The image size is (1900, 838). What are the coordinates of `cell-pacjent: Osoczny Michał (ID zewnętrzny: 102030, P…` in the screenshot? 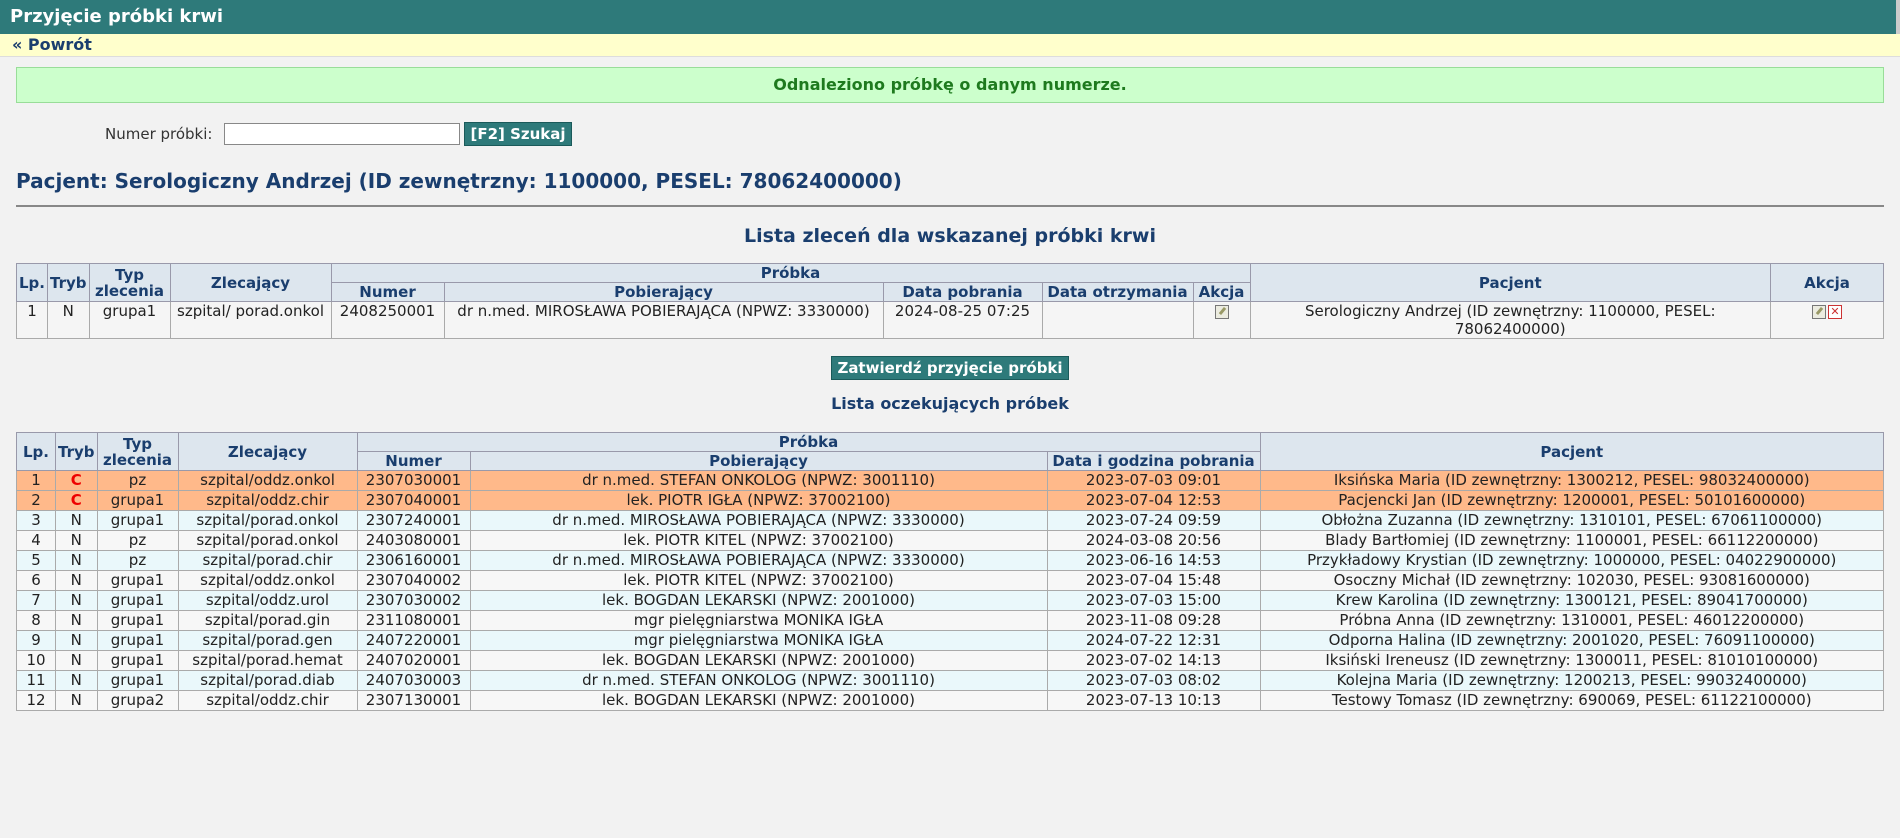 It's located at (1571, 580).